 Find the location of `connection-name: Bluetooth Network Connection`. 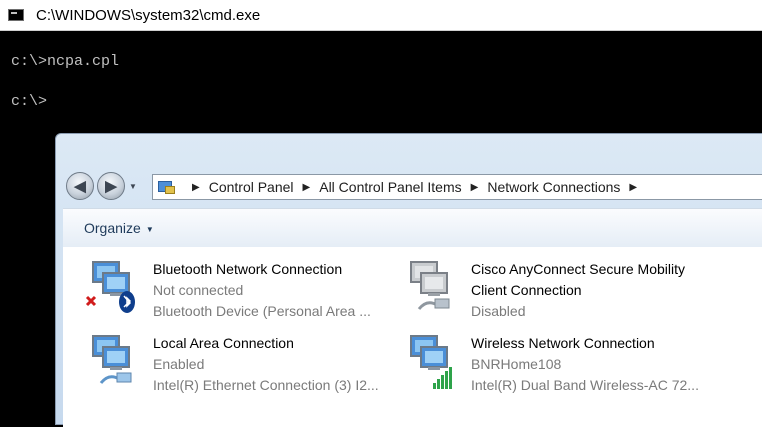

connection-name: Bluetooth Network Connection is located at coordinates (248, 269).